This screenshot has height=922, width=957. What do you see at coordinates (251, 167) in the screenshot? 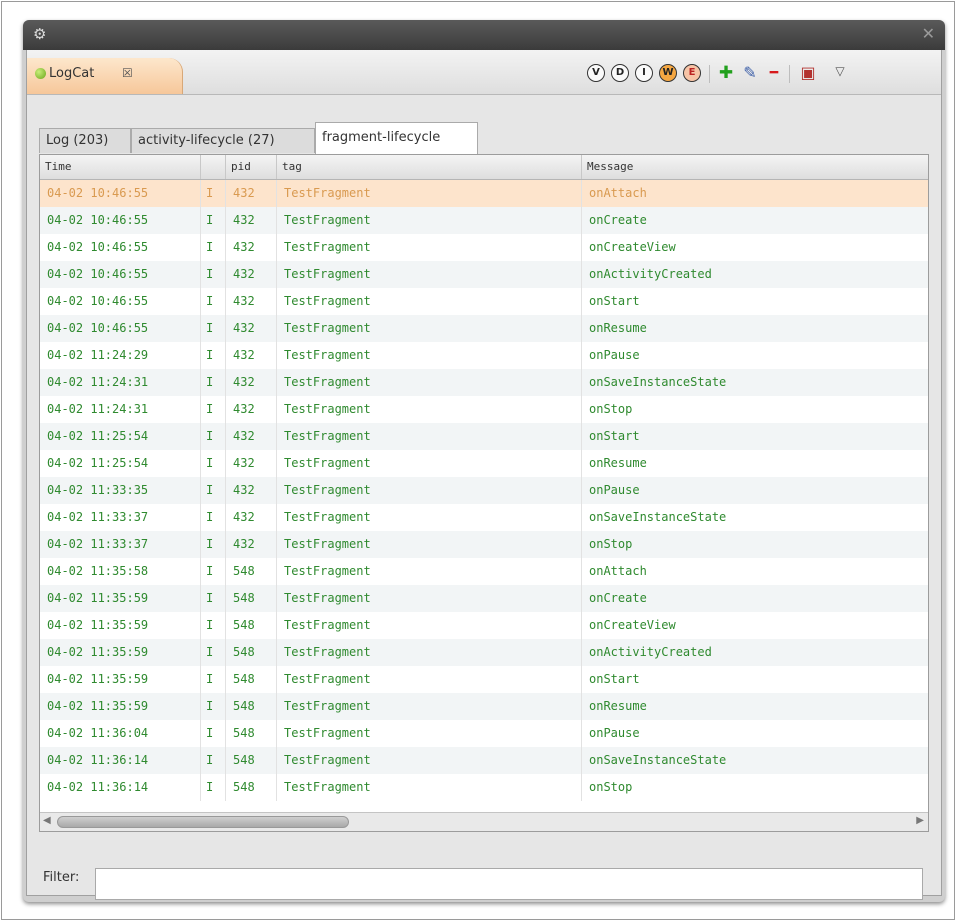
I see `header-pid: pid` at bounding box center [251, 167].